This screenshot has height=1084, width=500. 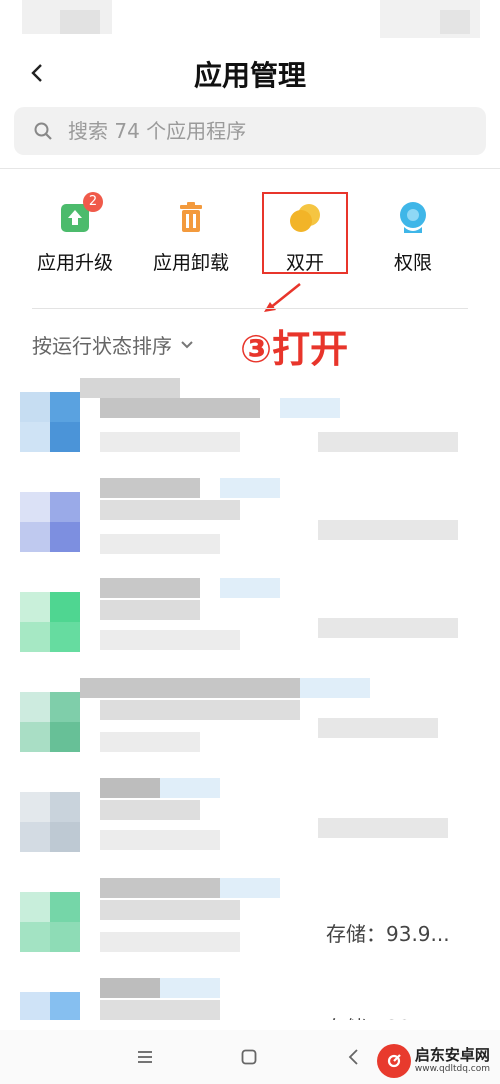 I want to click on search-bar, so click(x=250, y=131).